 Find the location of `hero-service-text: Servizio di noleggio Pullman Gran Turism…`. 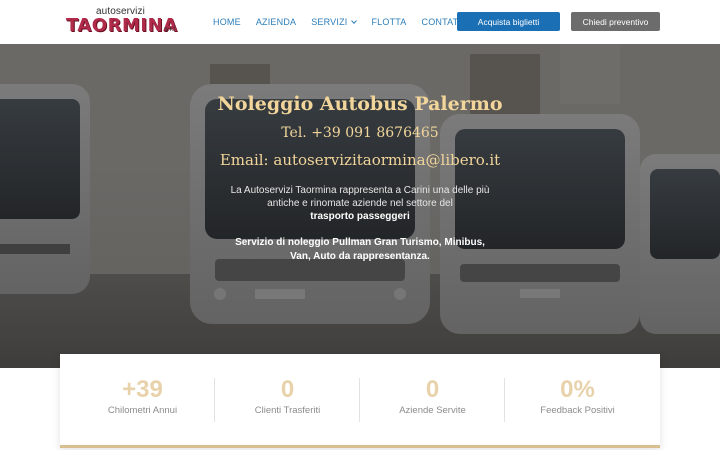

hero-service-text: Servizio di noleggio Pullman Gran Turism… is located at coordinates (360, 249).